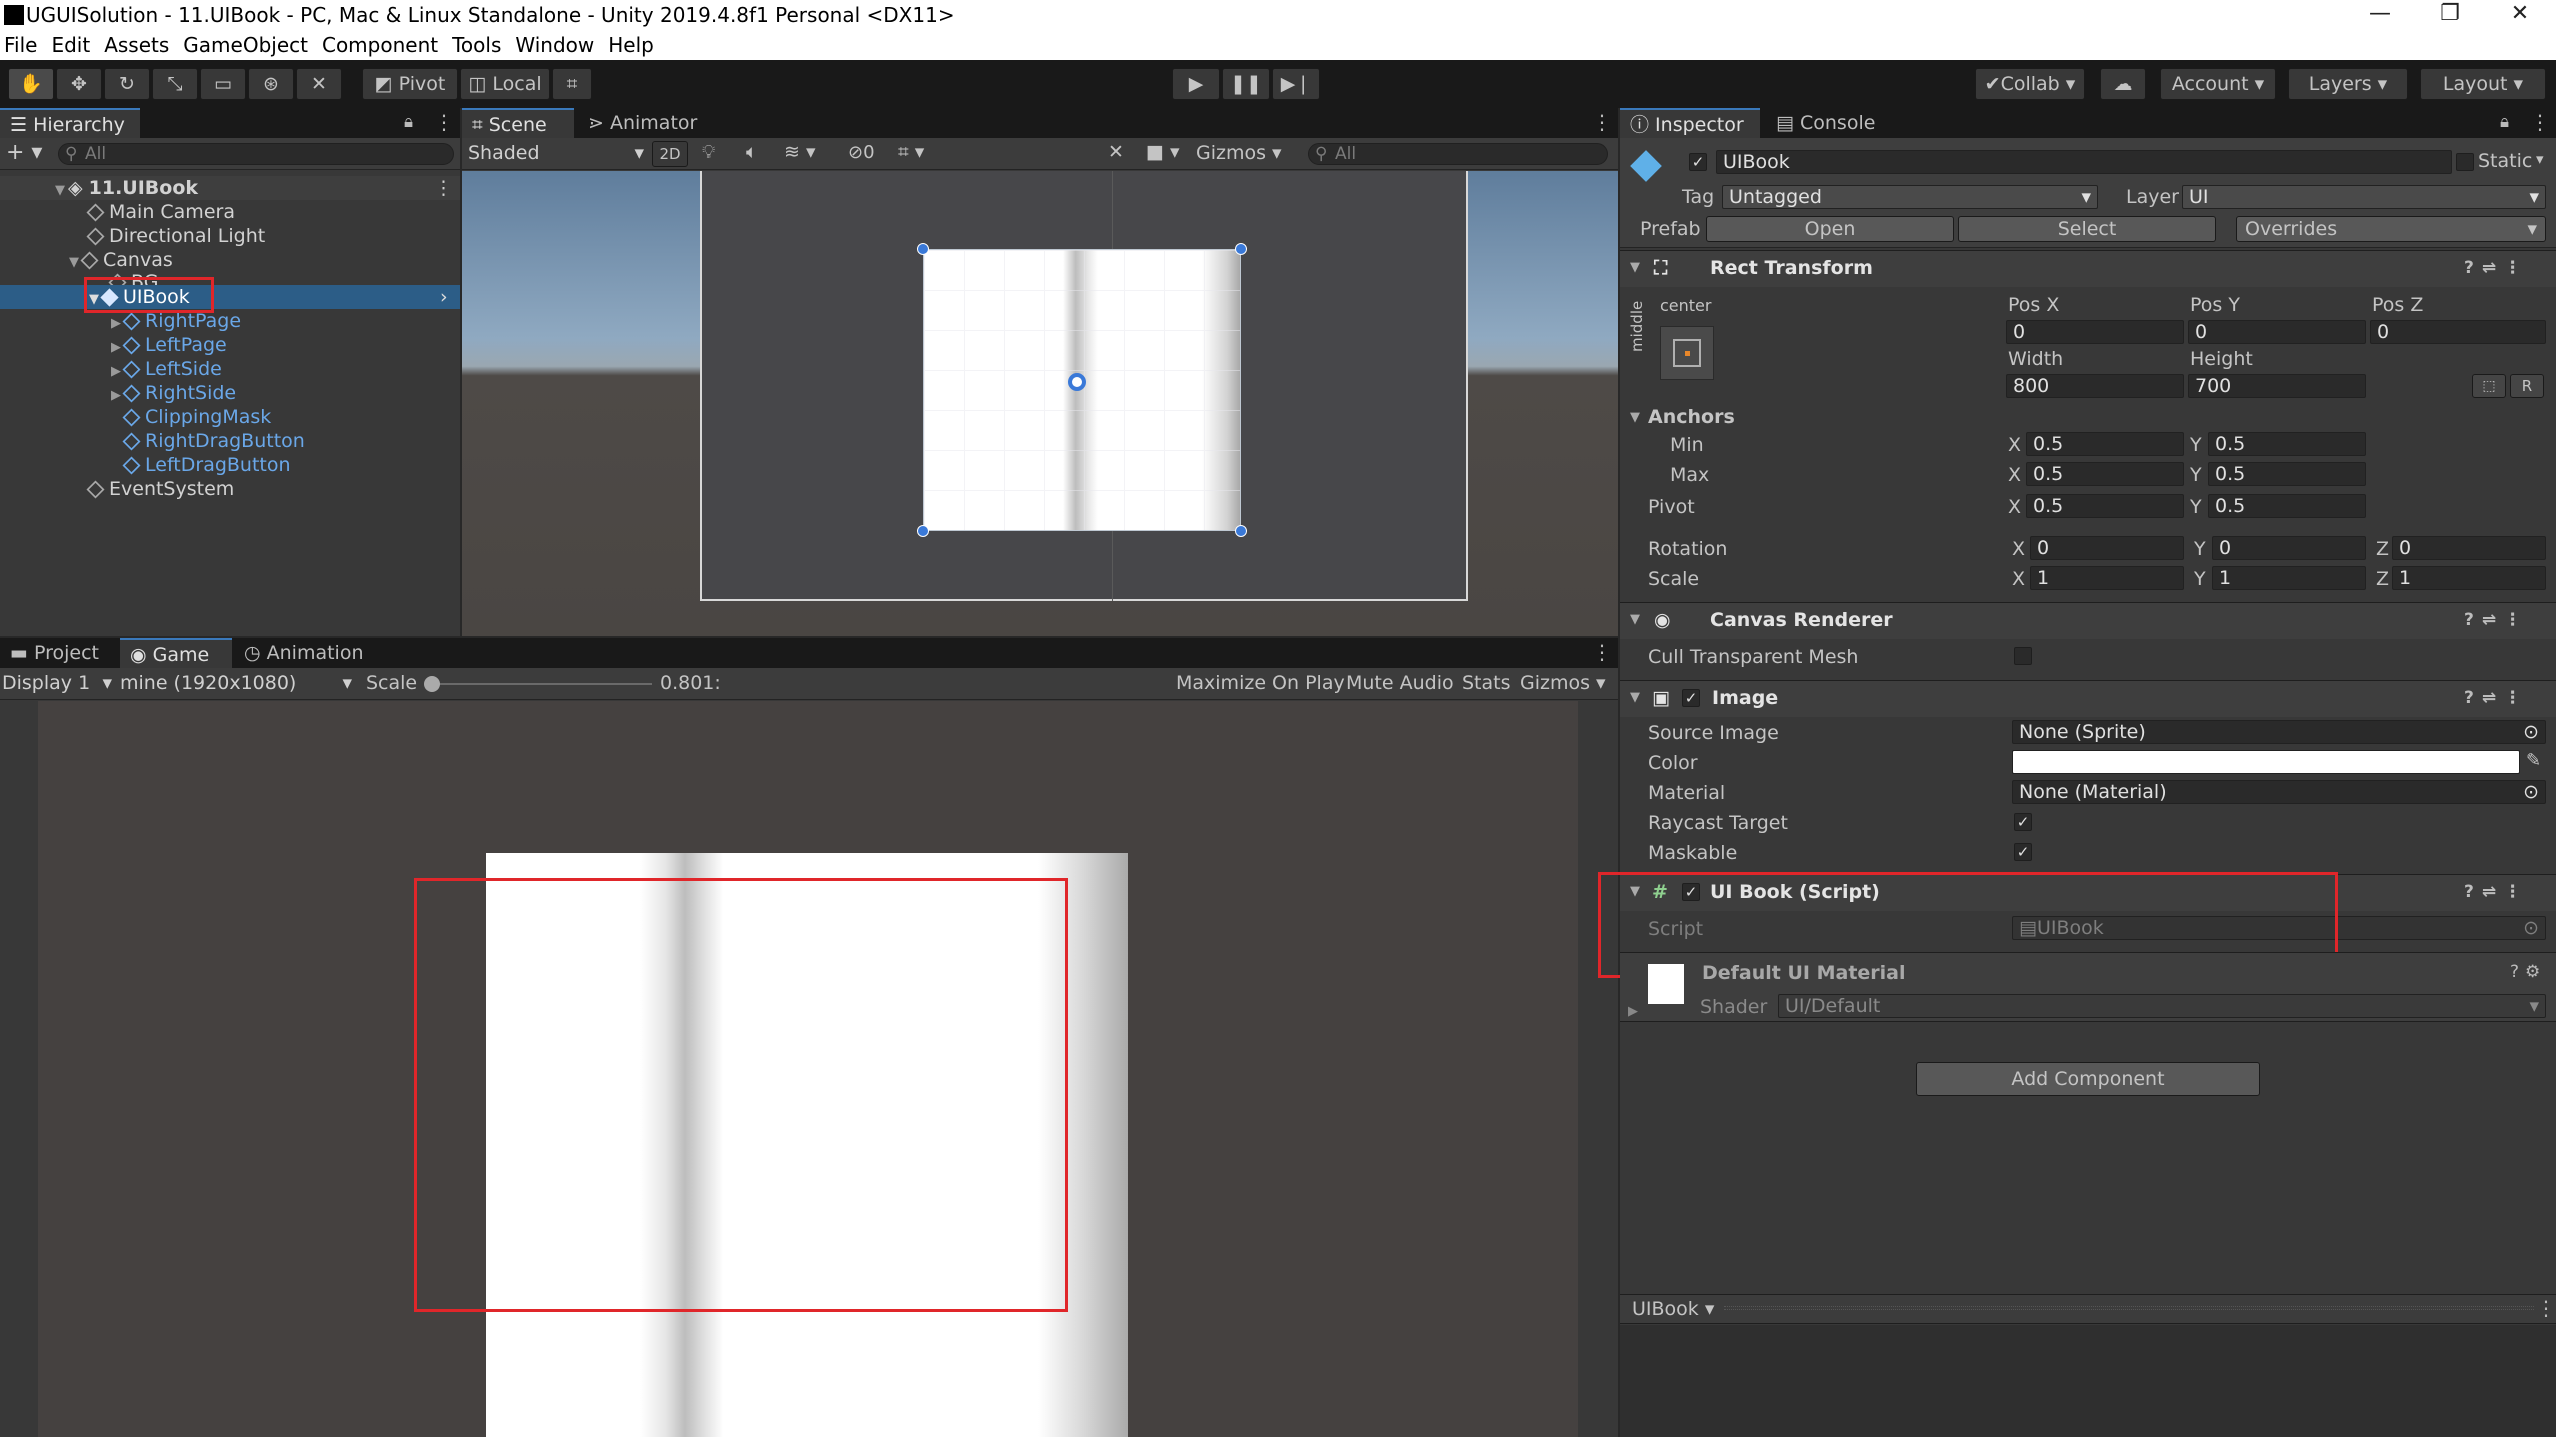  I want to click on cull-transparent-checkbox, so click(2023, 656).